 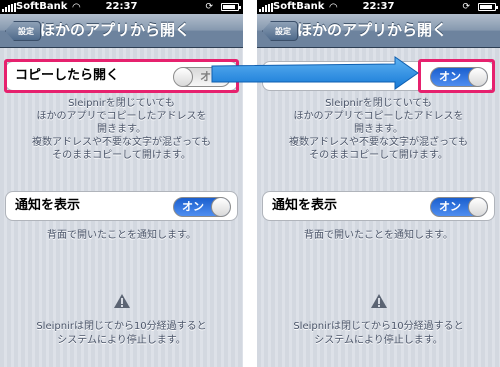 What do you see at coordinates (315, 73) in the screenshot?
I see `transition-arrow-icon` at bounding box center [315, 73].